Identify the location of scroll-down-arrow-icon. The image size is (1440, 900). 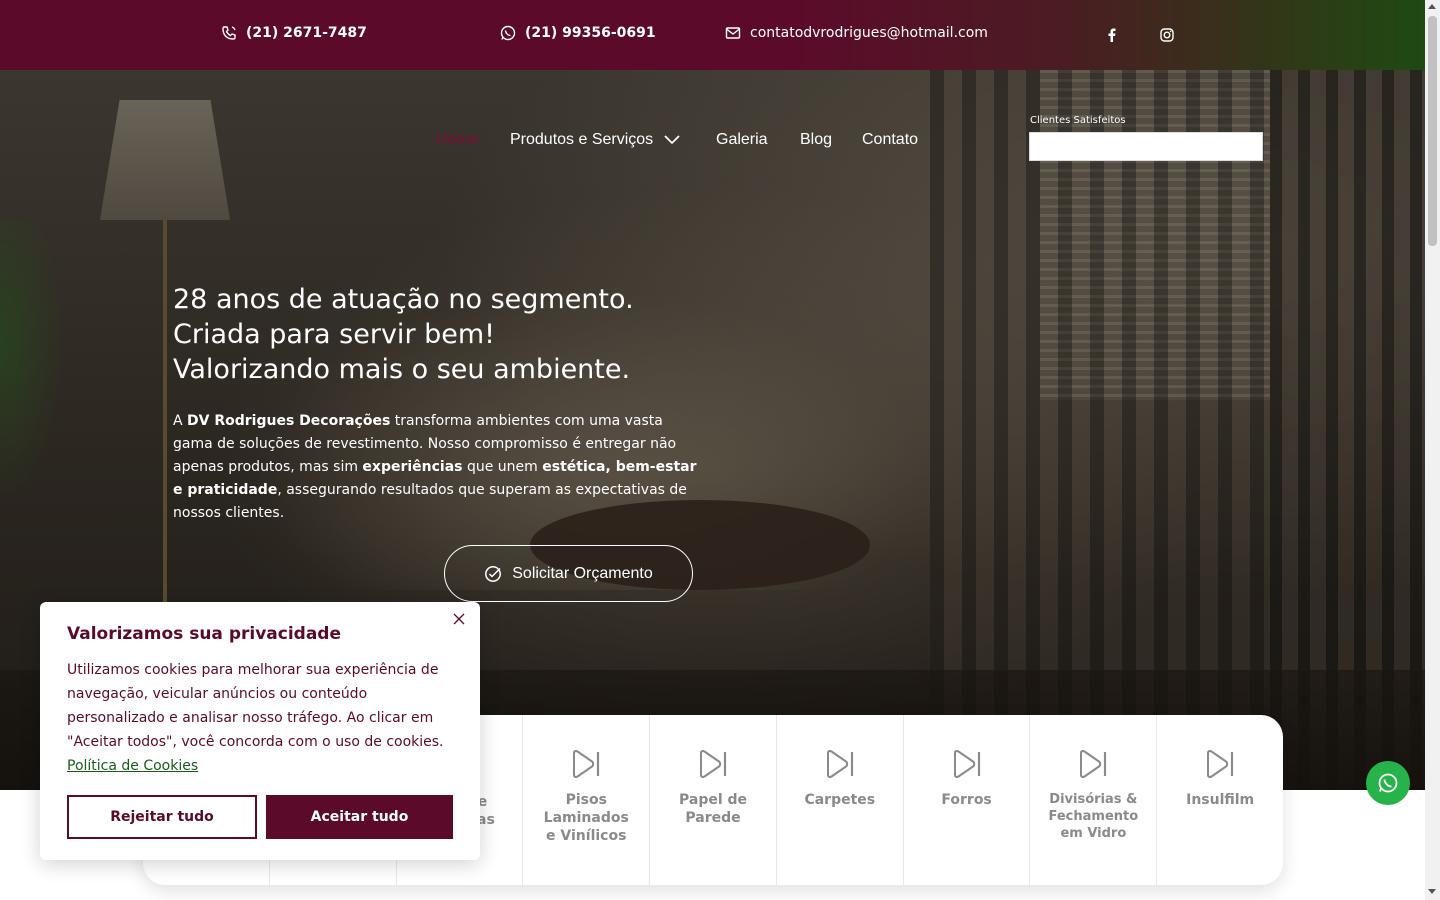
(1432, 891).